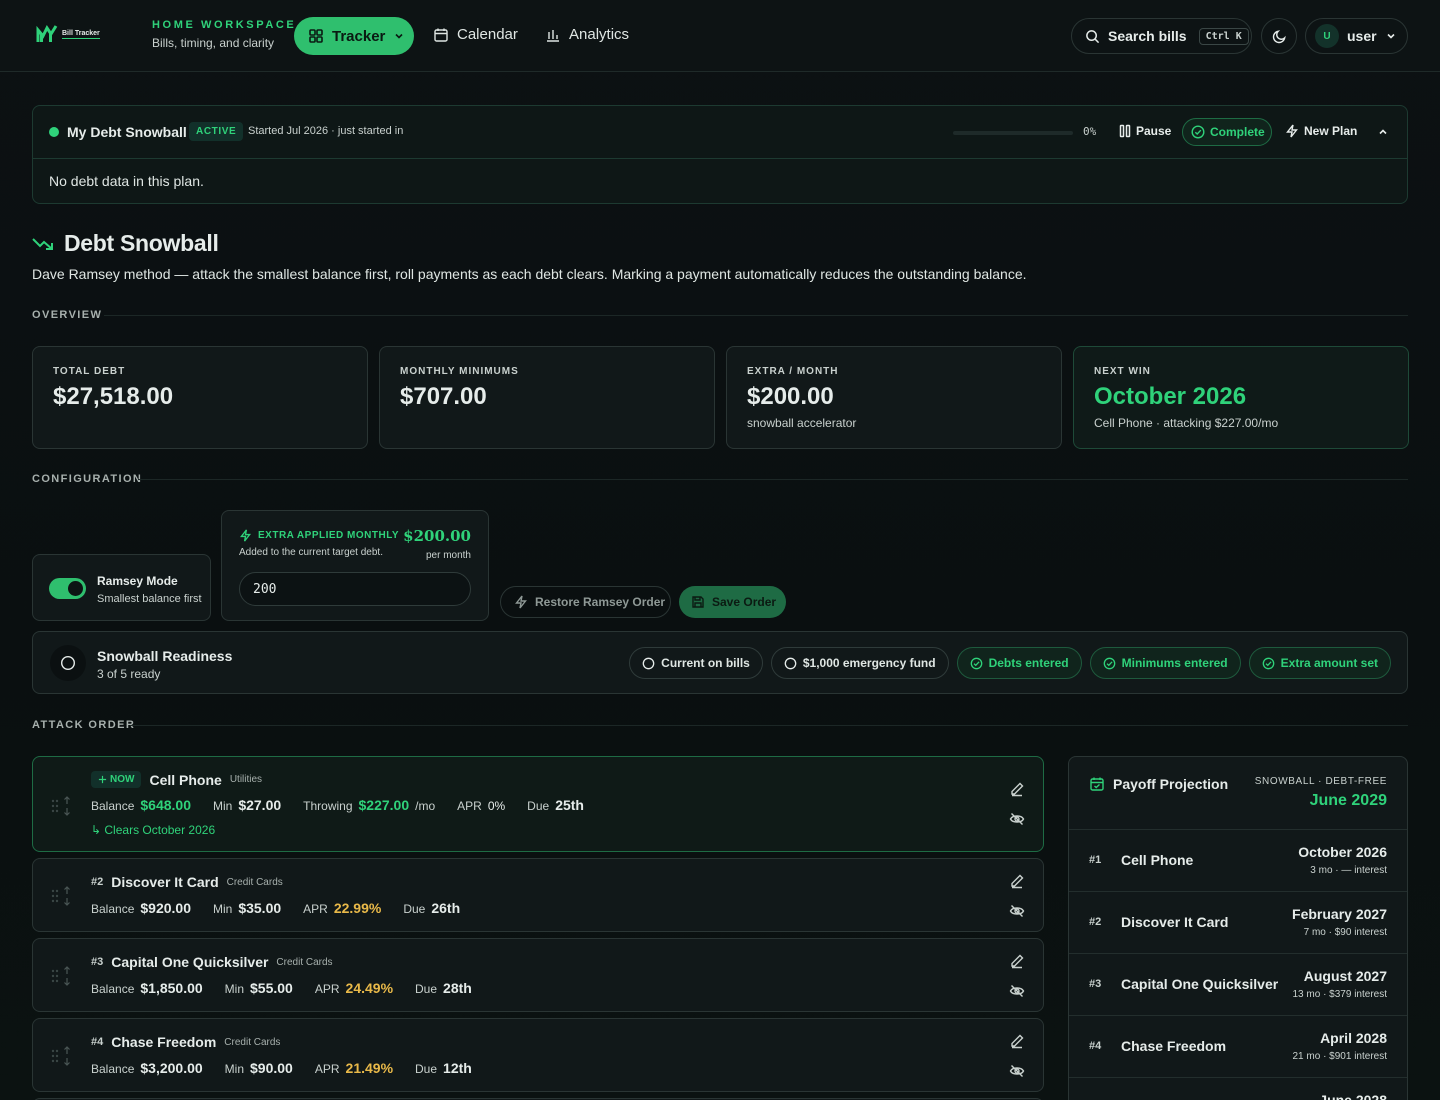 Image resolution: width=1440 pixels, height=1100 pixels. Describe the element at coordinates (769, 725) in the screenshot. I see `divider` at that location.